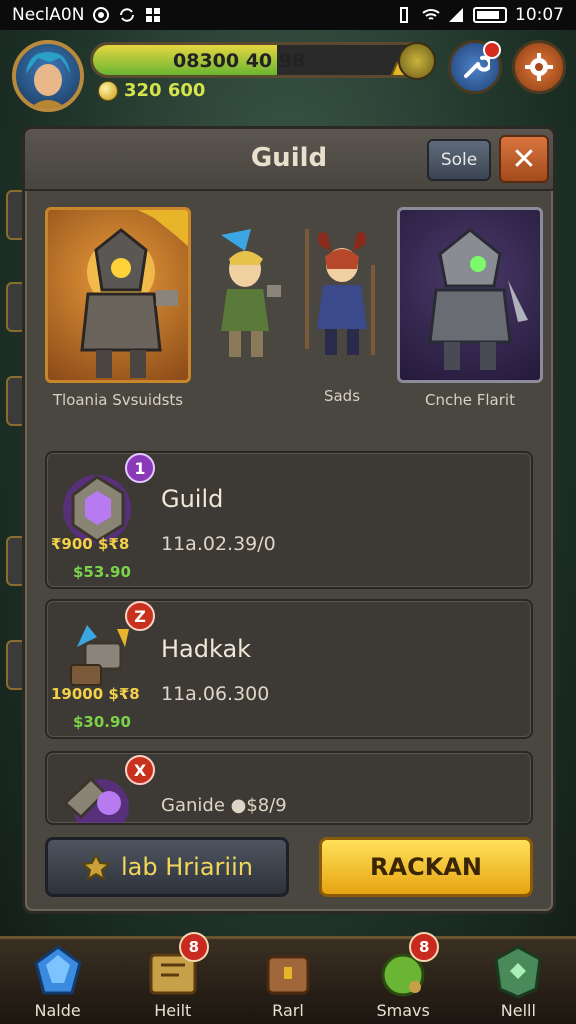 This screenshot has width=576, height=1024. What do you see at coordinates (102, 572) in the screenshot?
I see `item-subprice: $53.90` at bounding box center [102, 572].